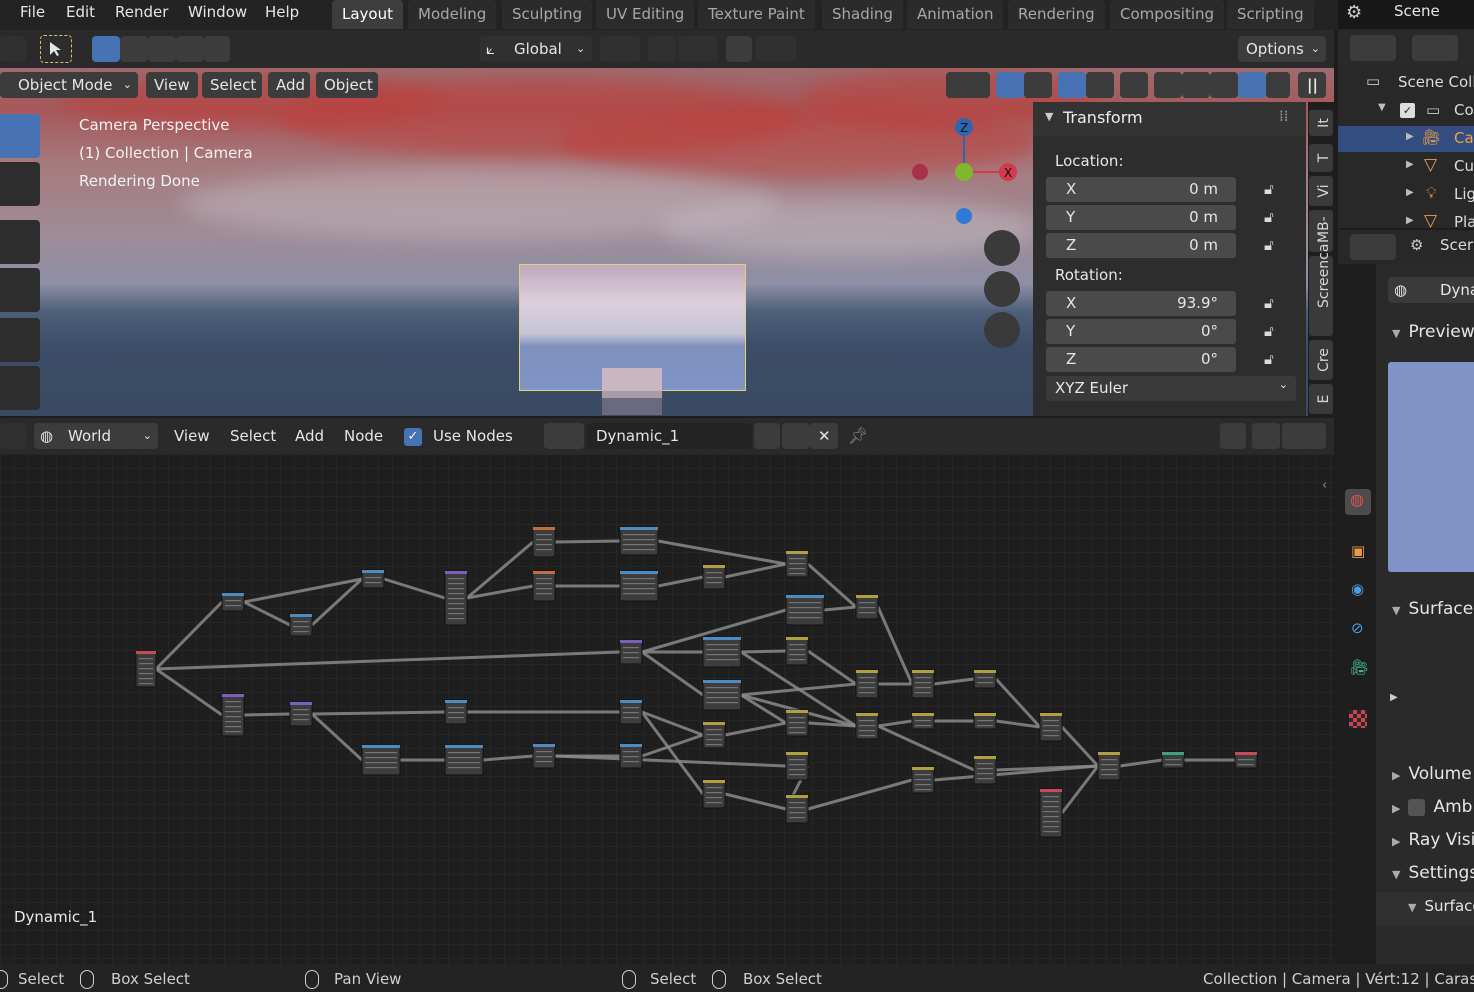 The height and width of the screenshot is (992, 1474). I want to click on add-menu: Add, so click(289, 85).